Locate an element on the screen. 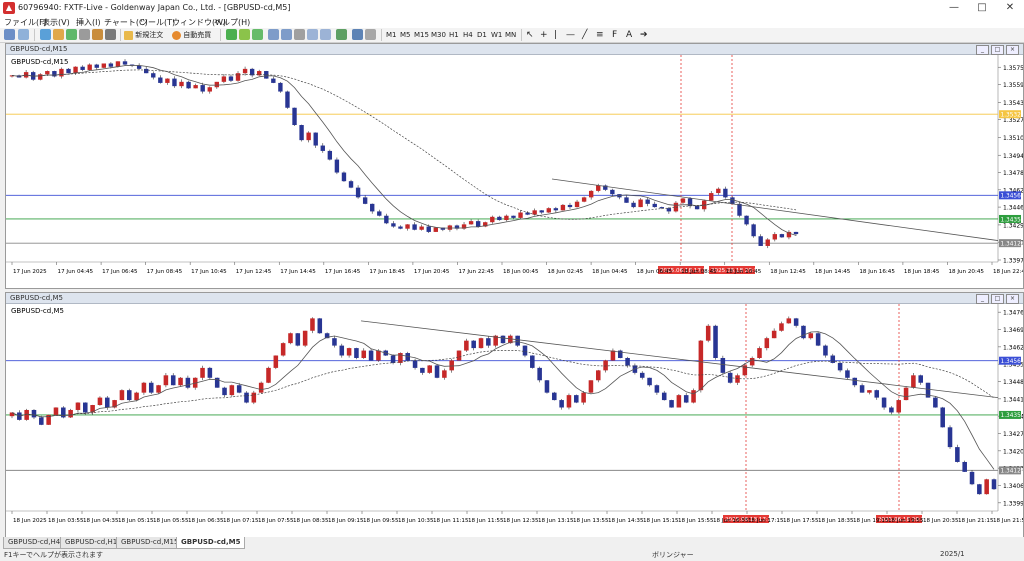 The image size is (1024, 561). terminal-icon is located at coordinates (84, 34).